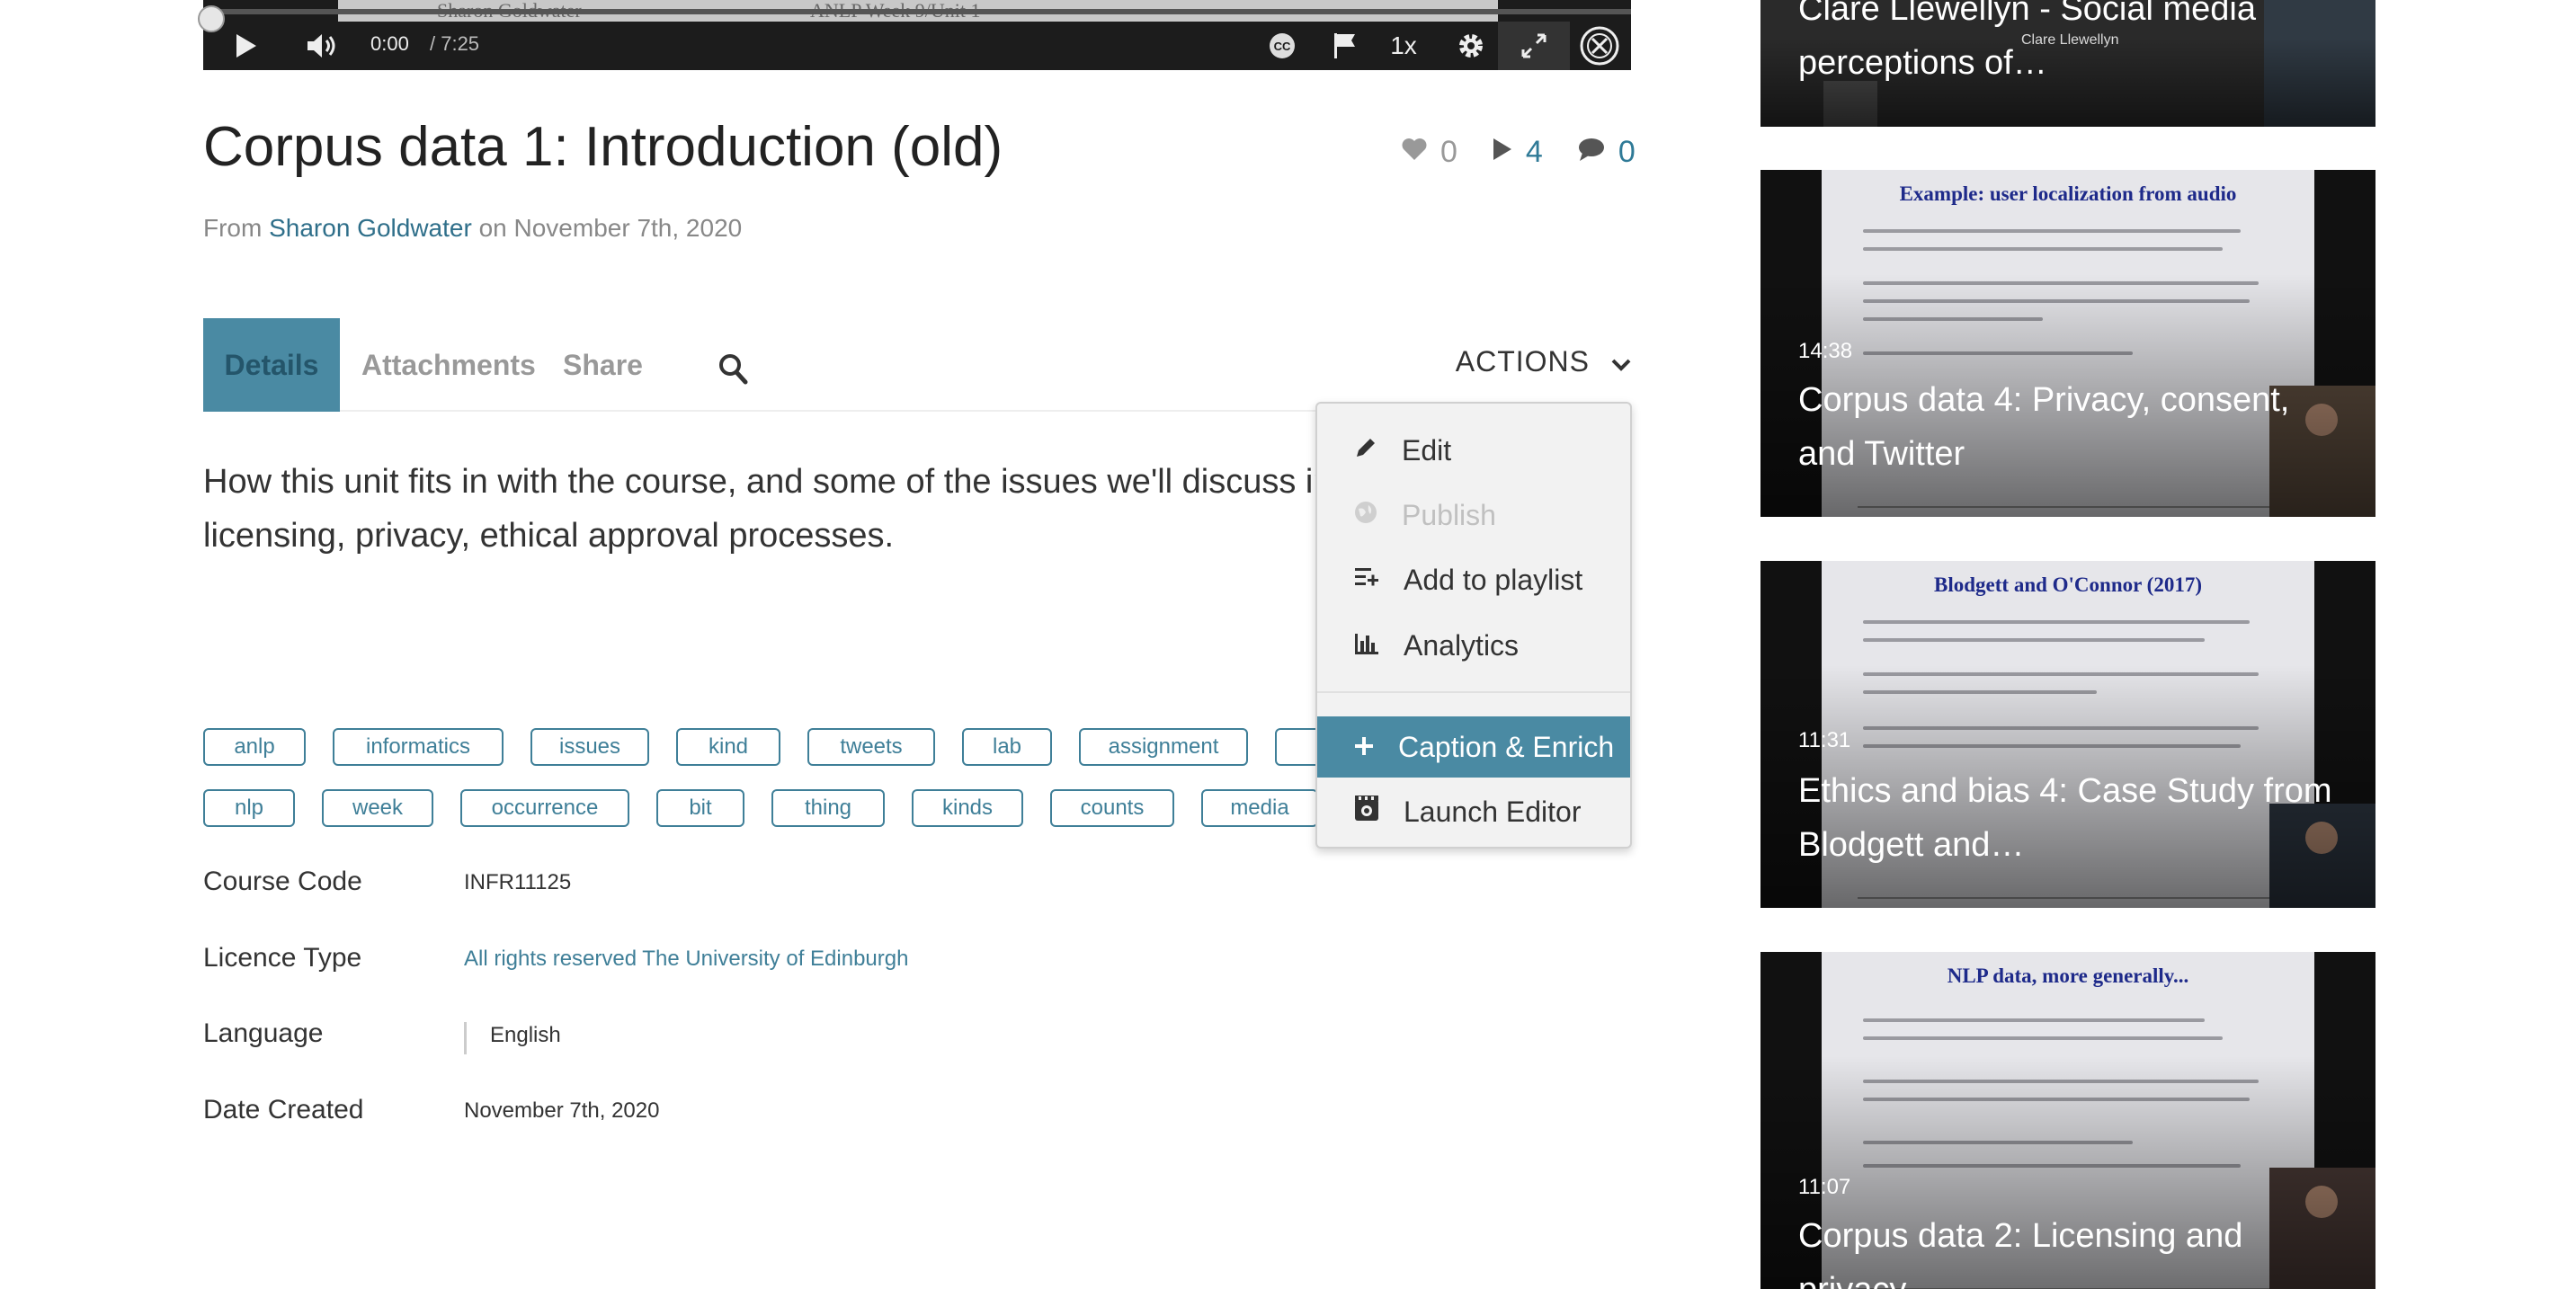 The width and height of the screenshot is (2576, 1289). I want to click on detail-value: November 7th, 2020, so click(562, 1110).